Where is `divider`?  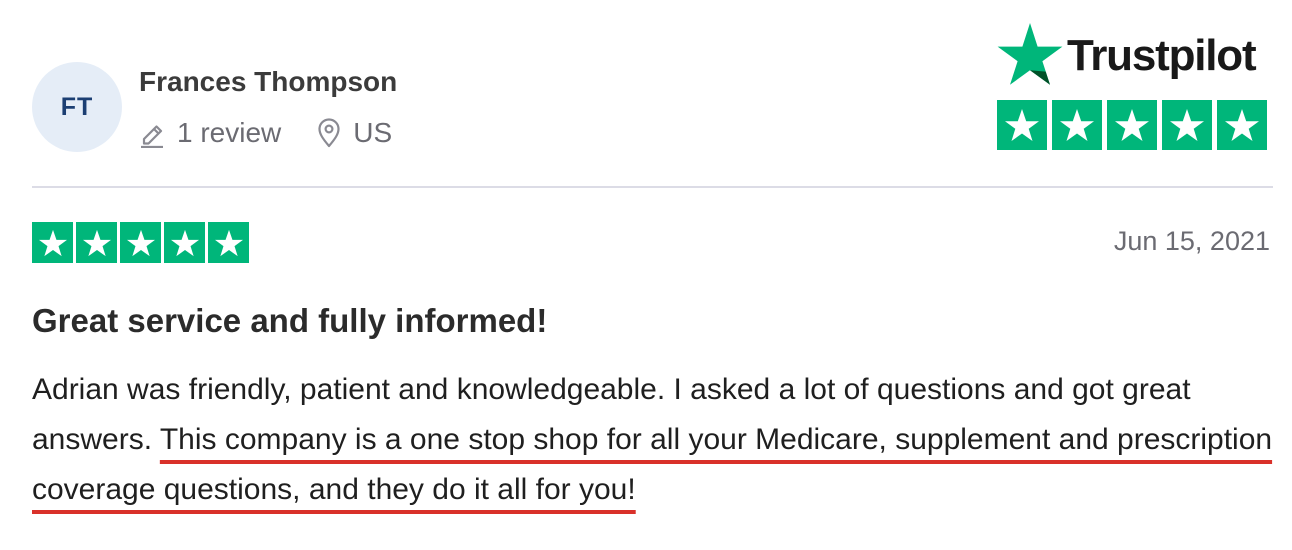 divider is located at coordinates (652, 187).